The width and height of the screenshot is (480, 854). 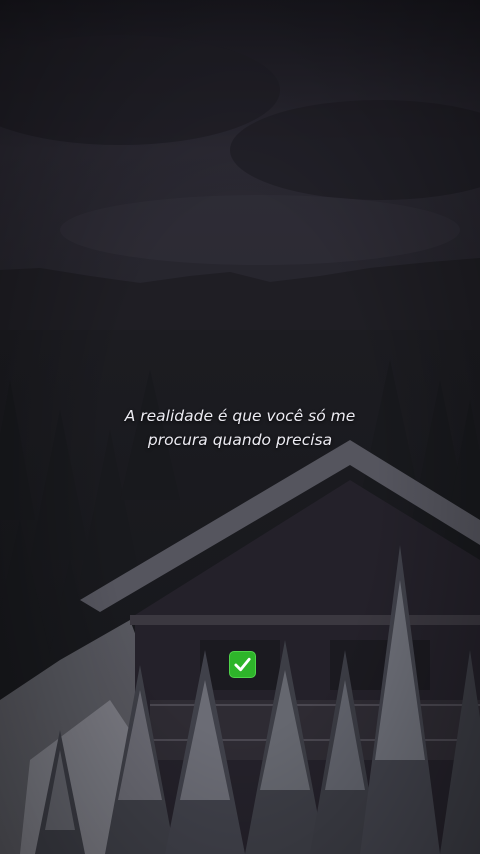 What do you see at coordinates (240, 440) in the screenshot?
I see `caption-line-2: procura quando precisa` at bounding box center [240, 440].